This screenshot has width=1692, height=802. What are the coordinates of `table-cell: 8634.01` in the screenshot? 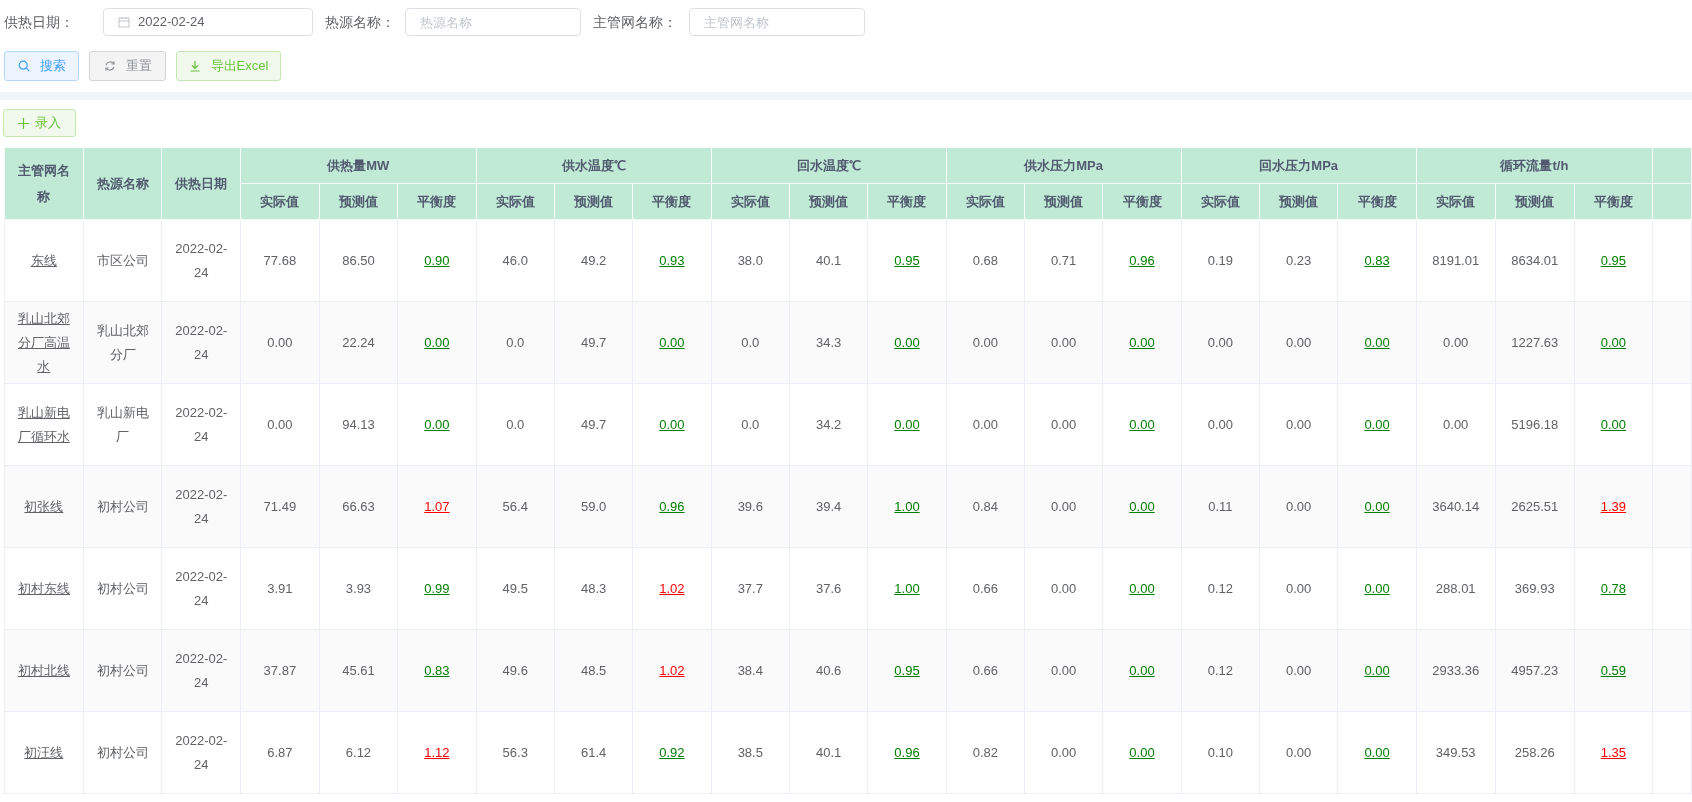 It's located at (1535, 260).